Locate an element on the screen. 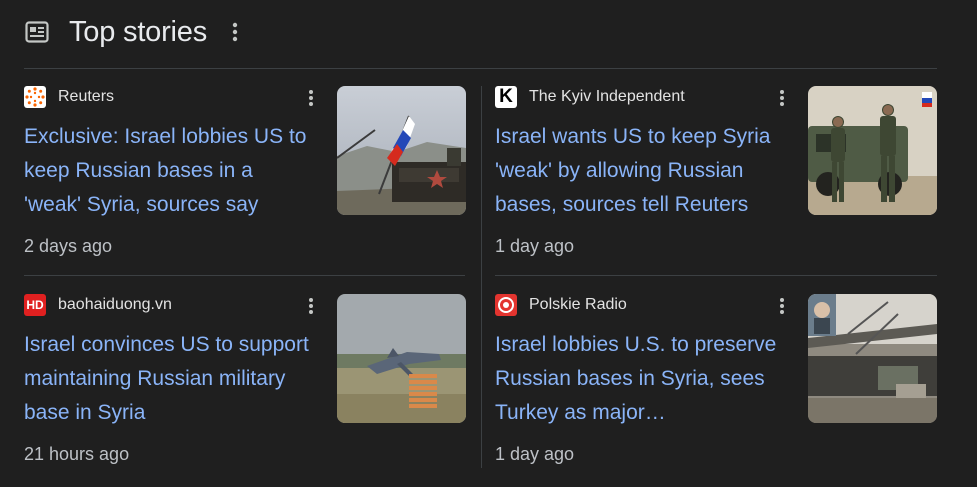  source-name: Reuters is located at coordinates (86, 96).